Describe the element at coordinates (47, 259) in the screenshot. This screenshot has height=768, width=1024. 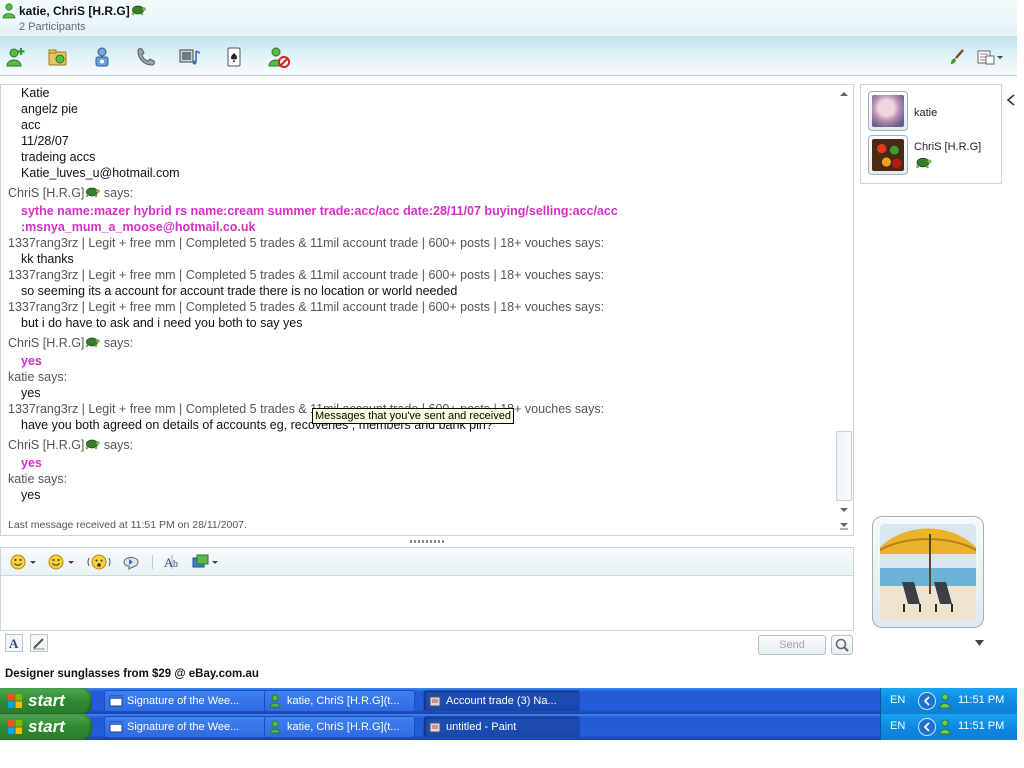
I see `message-text: kk thanks` at that location.